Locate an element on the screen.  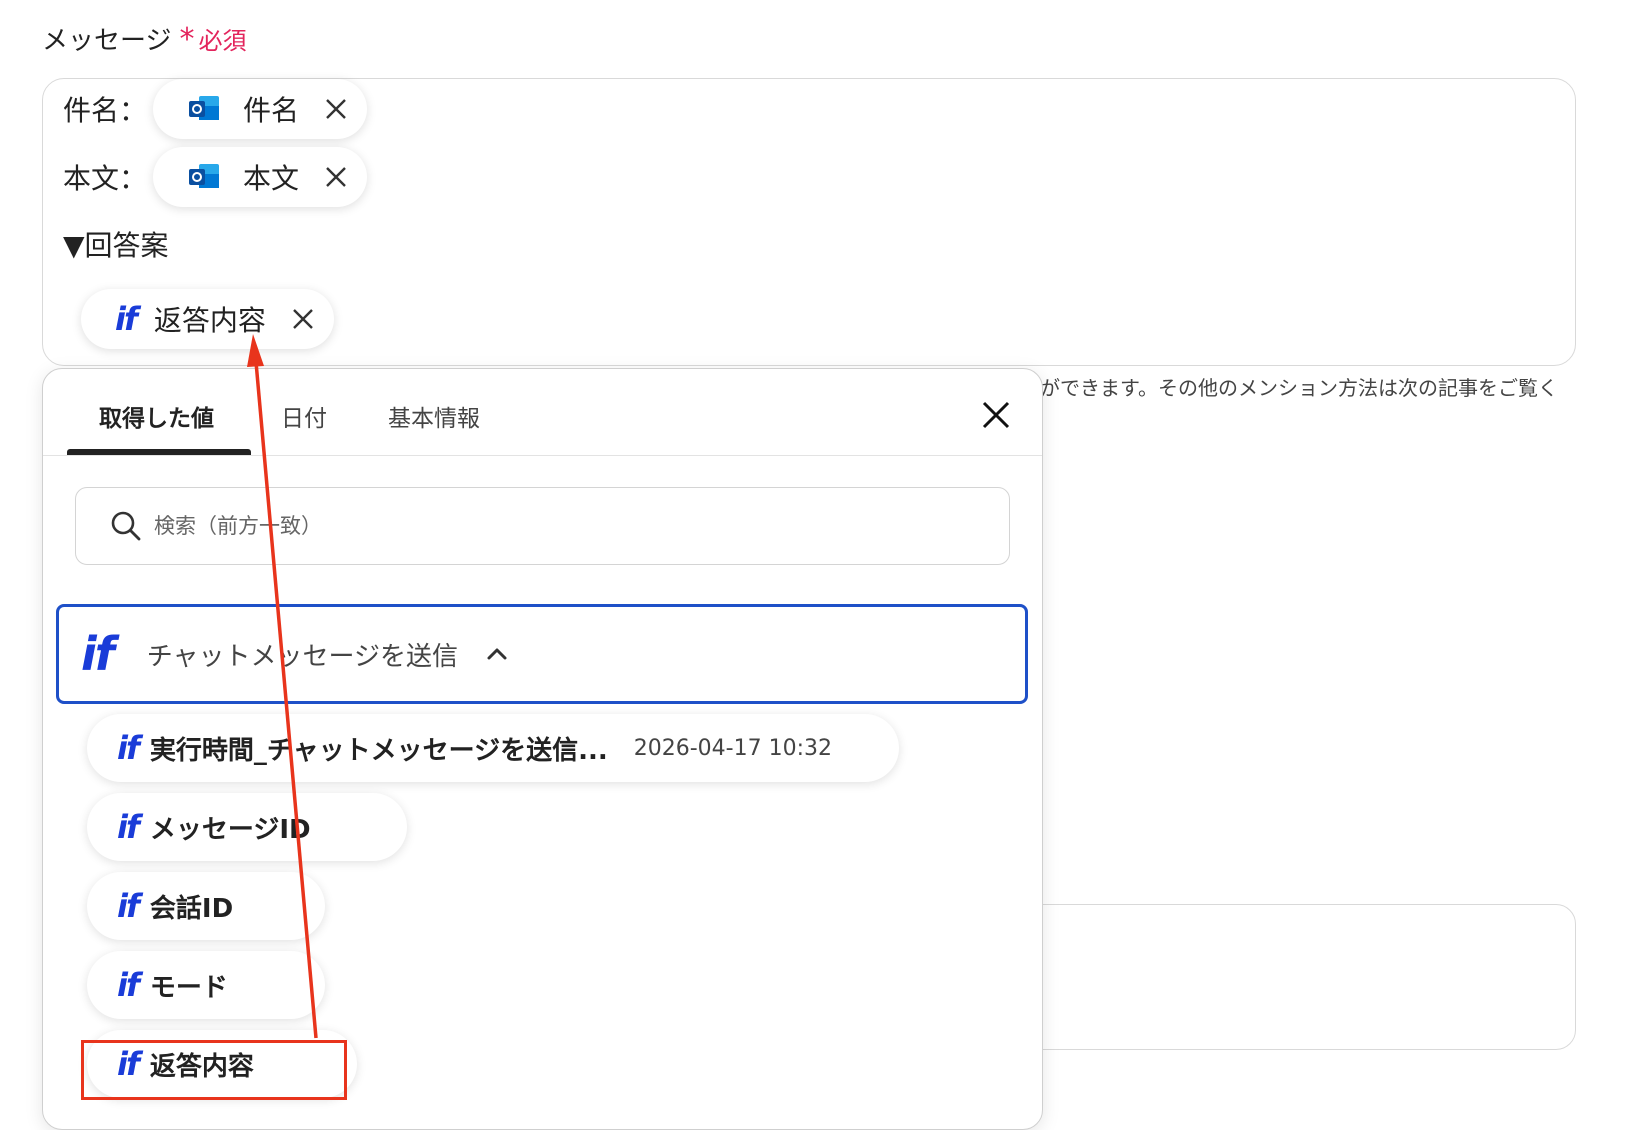
tab-basic-info: 基本情報 is located at coordinates (434, 416).